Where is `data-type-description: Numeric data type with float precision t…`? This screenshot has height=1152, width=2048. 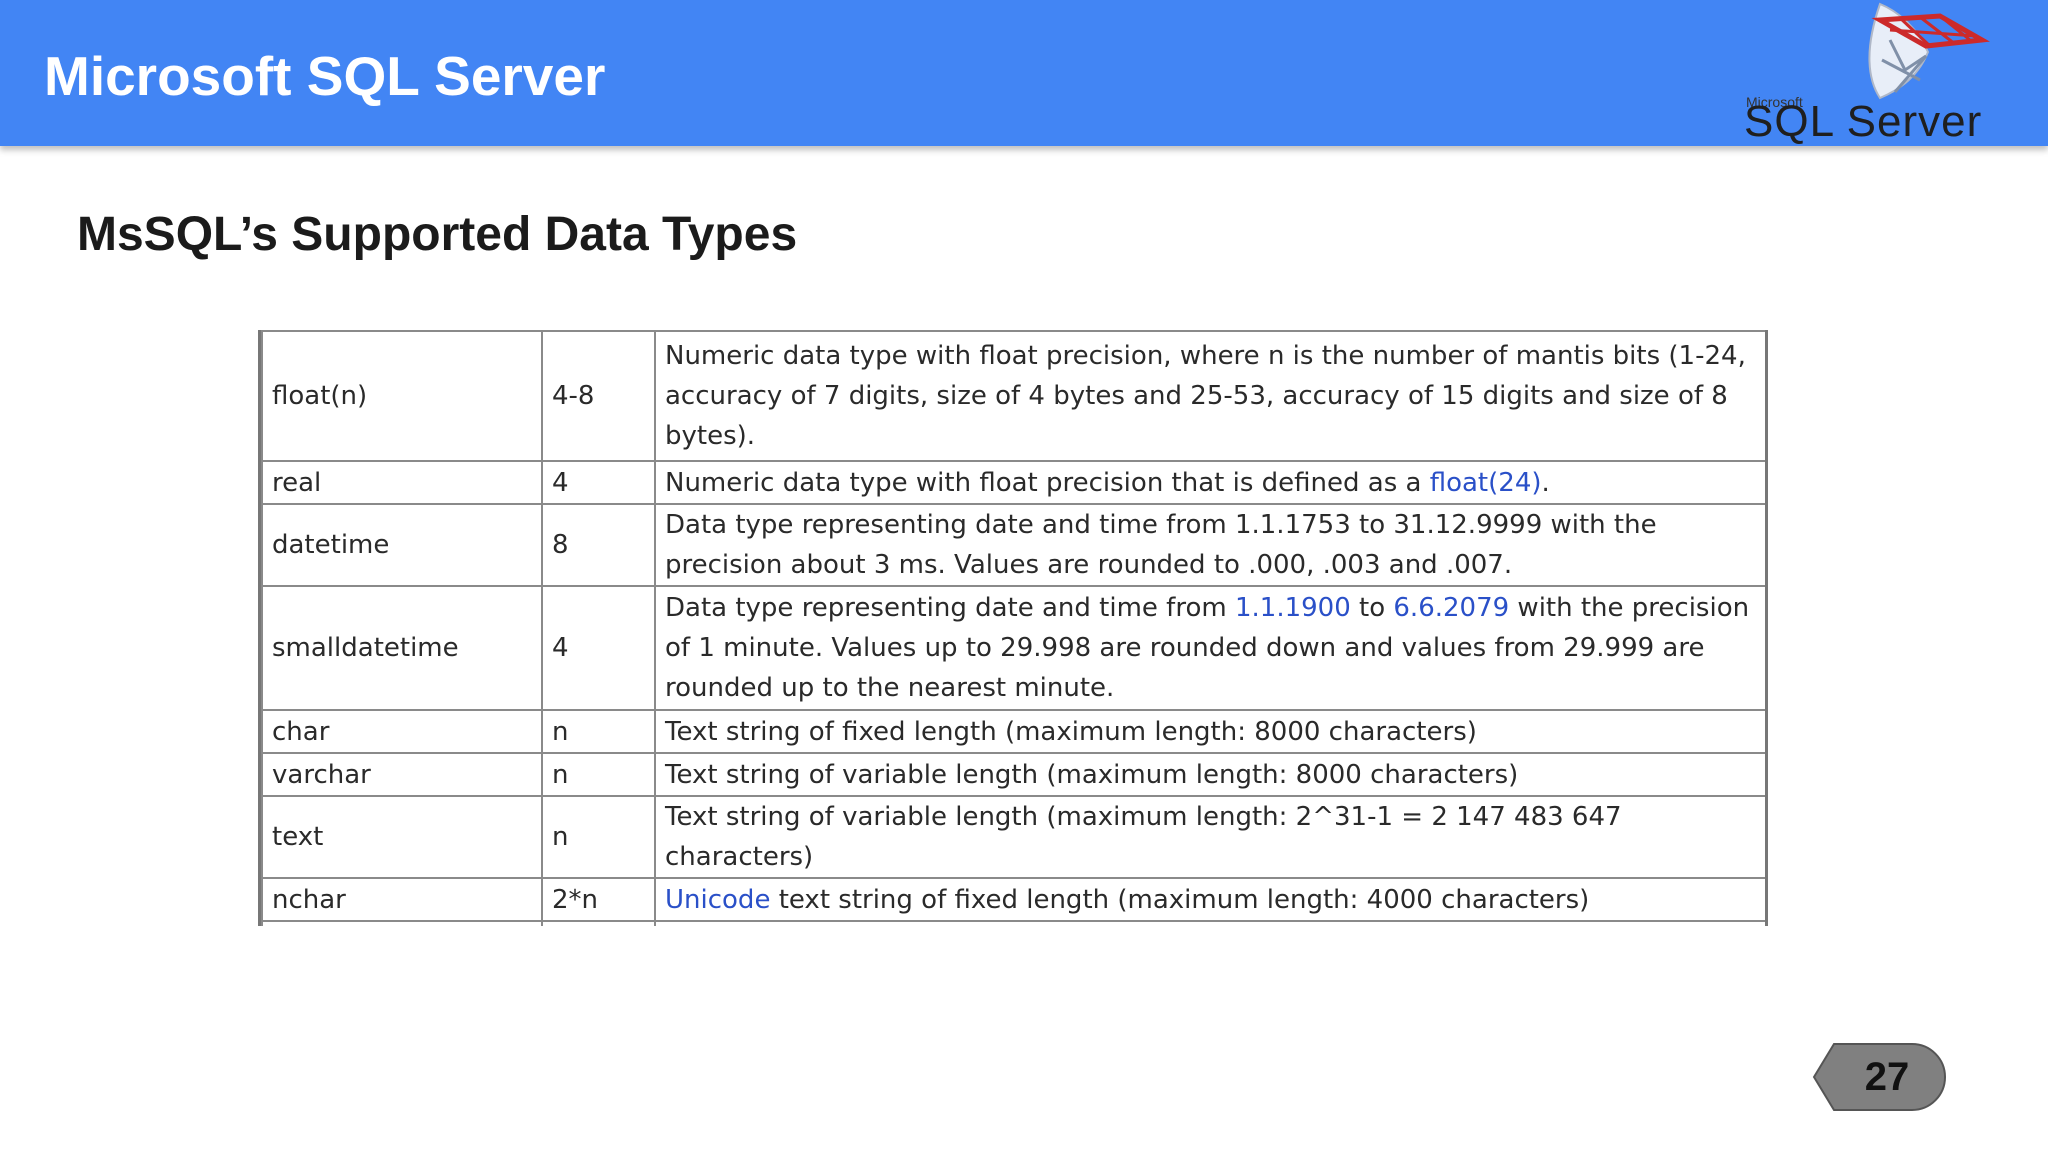 data-type-description: Numeric data type with float precision t… is located at coordinates (1209, 482).